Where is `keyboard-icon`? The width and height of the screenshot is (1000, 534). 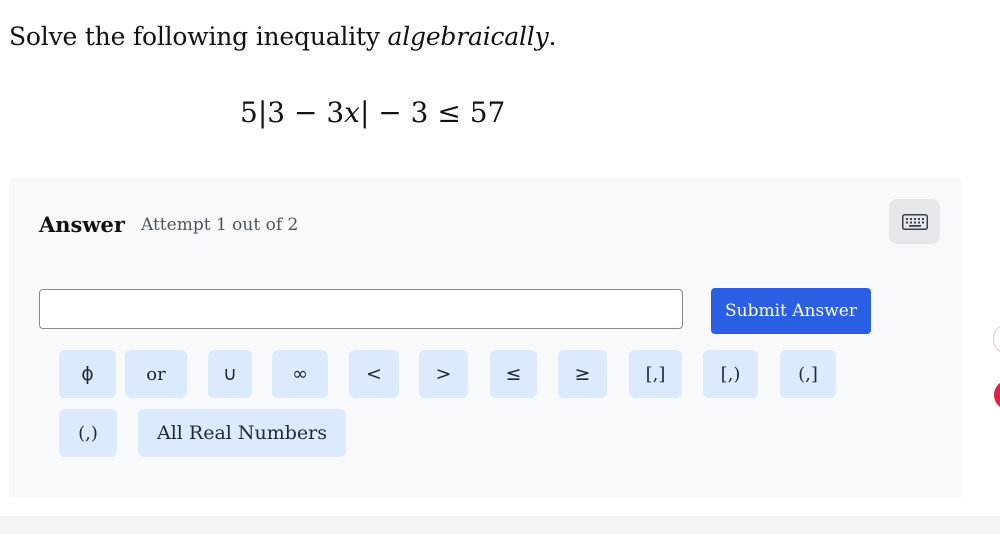
keyboard-icon is located at coordinates (914, 221).